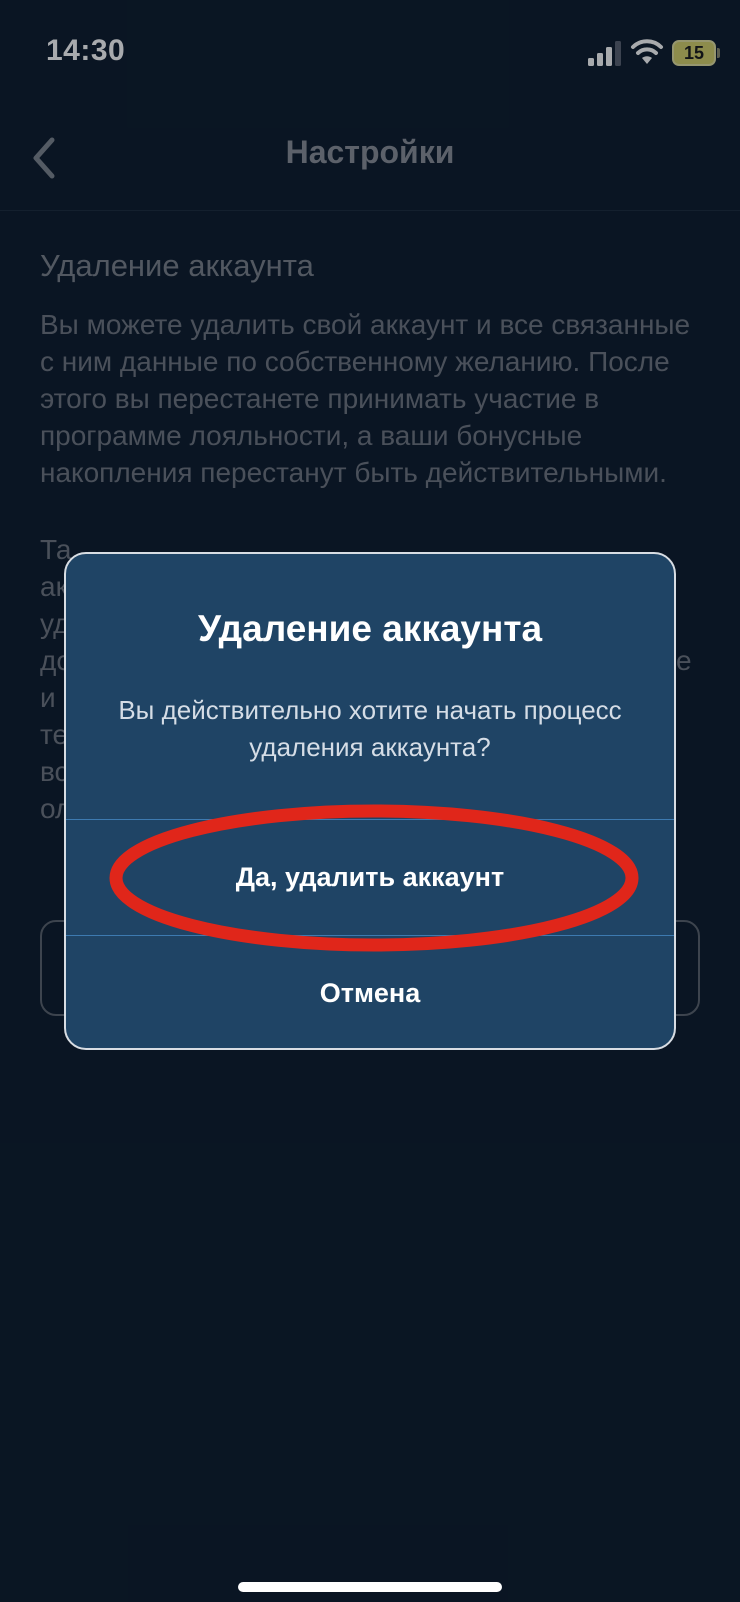 This screenshot has width=740, height=1602. Describe the element at coordinates (370, 1587) in the screenshot. I see `home-indicator` at that location.